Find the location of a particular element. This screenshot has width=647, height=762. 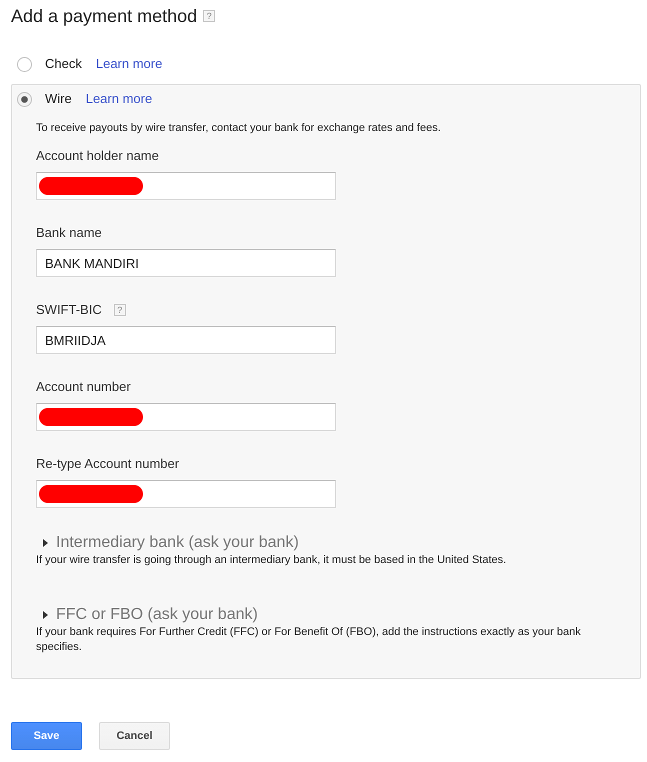

note-text: If your wire transfer is going through an intermediary bank, it must be based in the United States. is located at coordinates (272, 560).